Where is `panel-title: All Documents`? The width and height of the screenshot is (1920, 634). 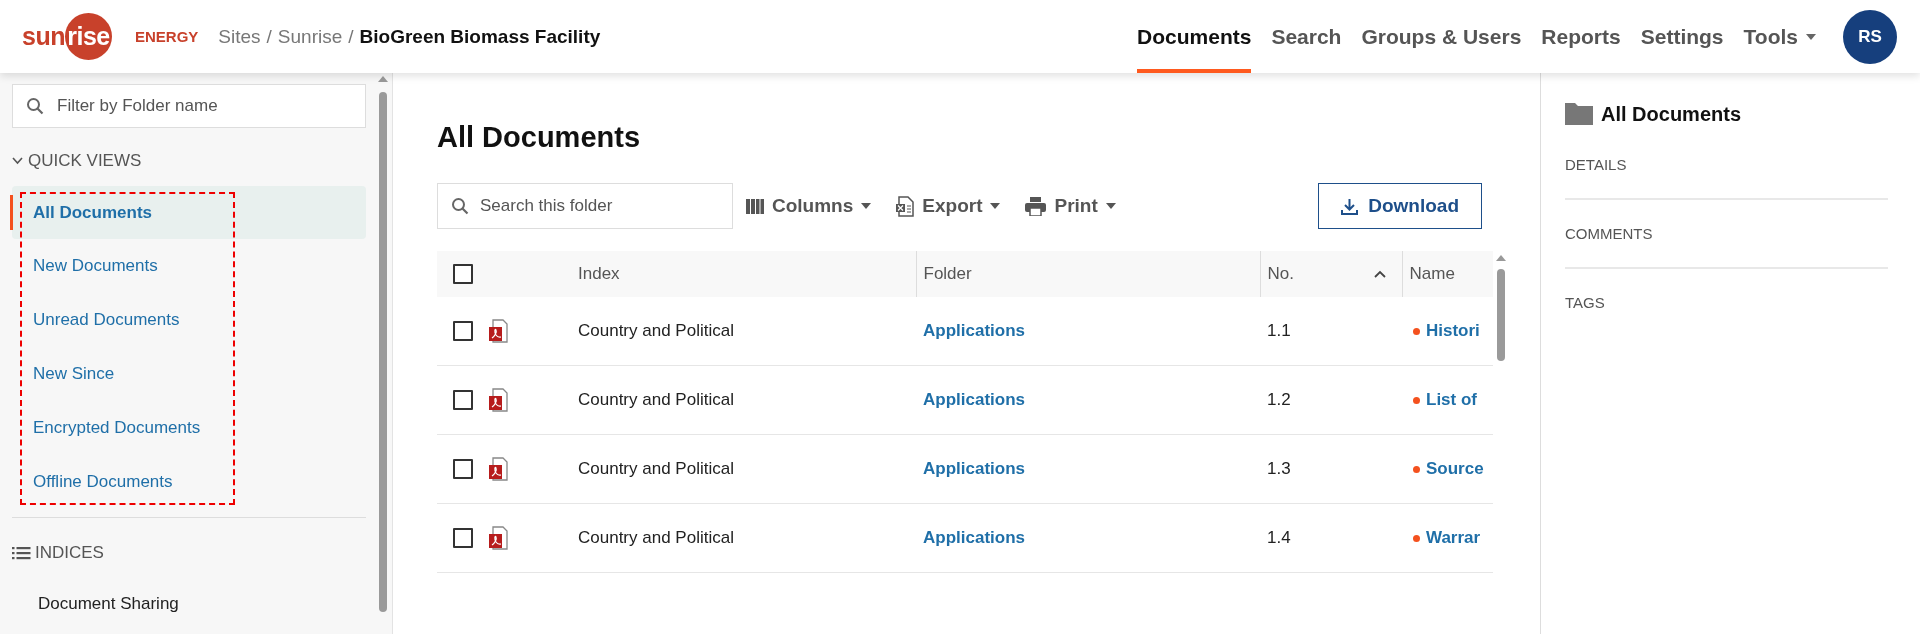 panel-title: All Documents is located at coordinates (1671, 114).